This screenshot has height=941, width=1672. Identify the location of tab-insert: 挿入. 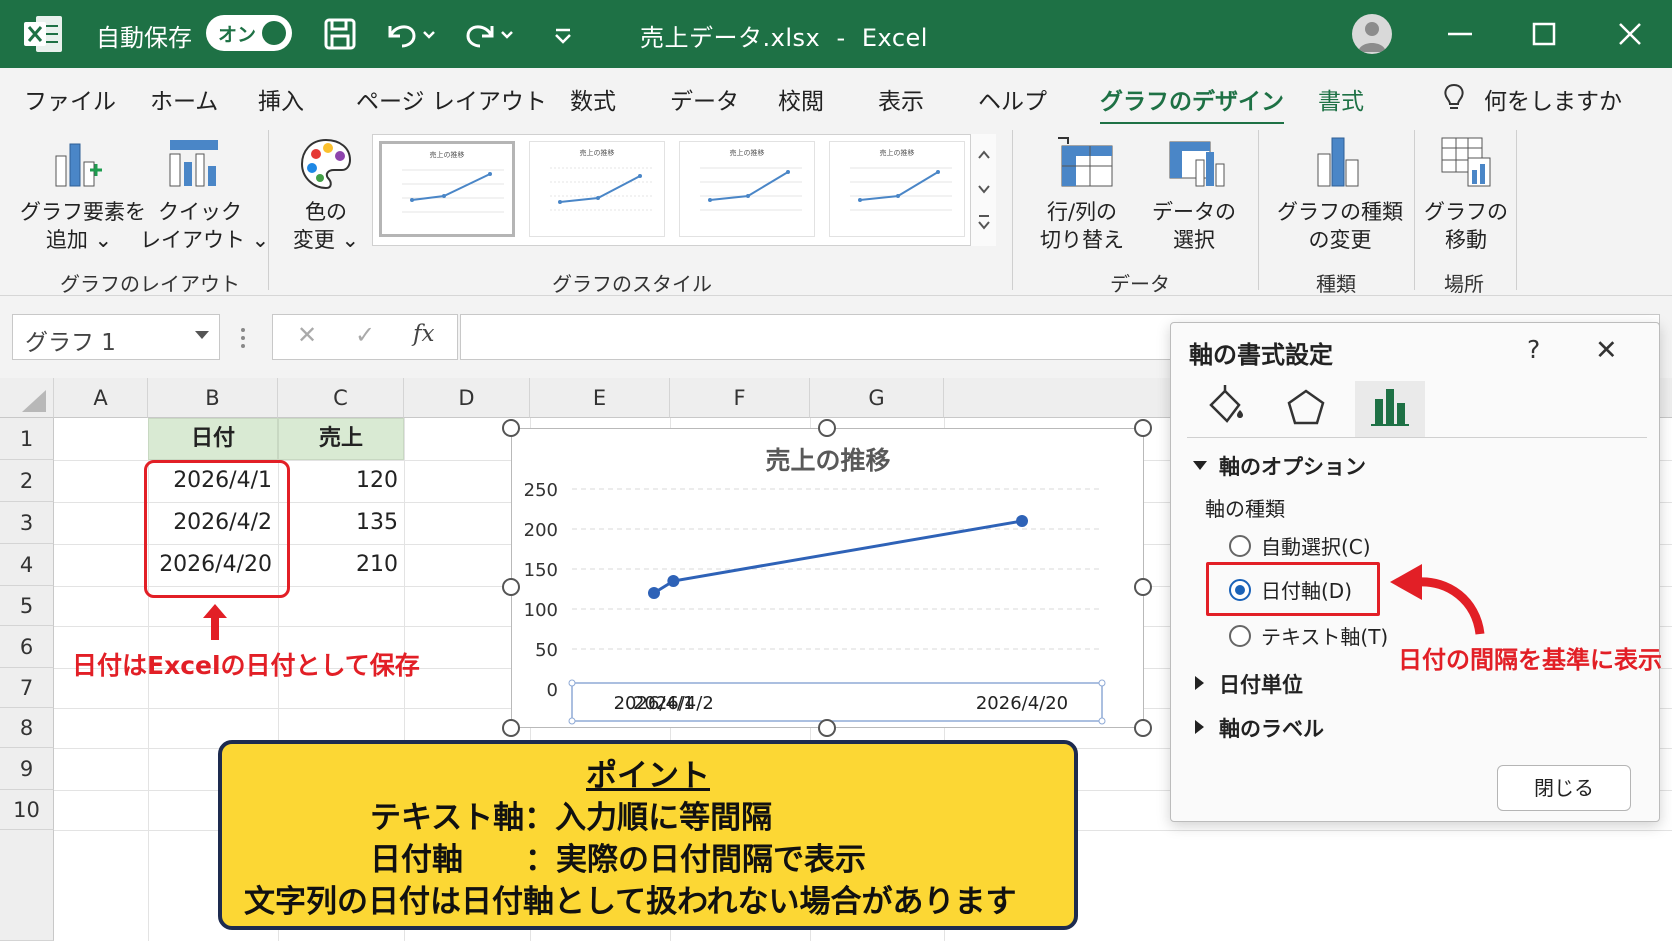
(281, 99).